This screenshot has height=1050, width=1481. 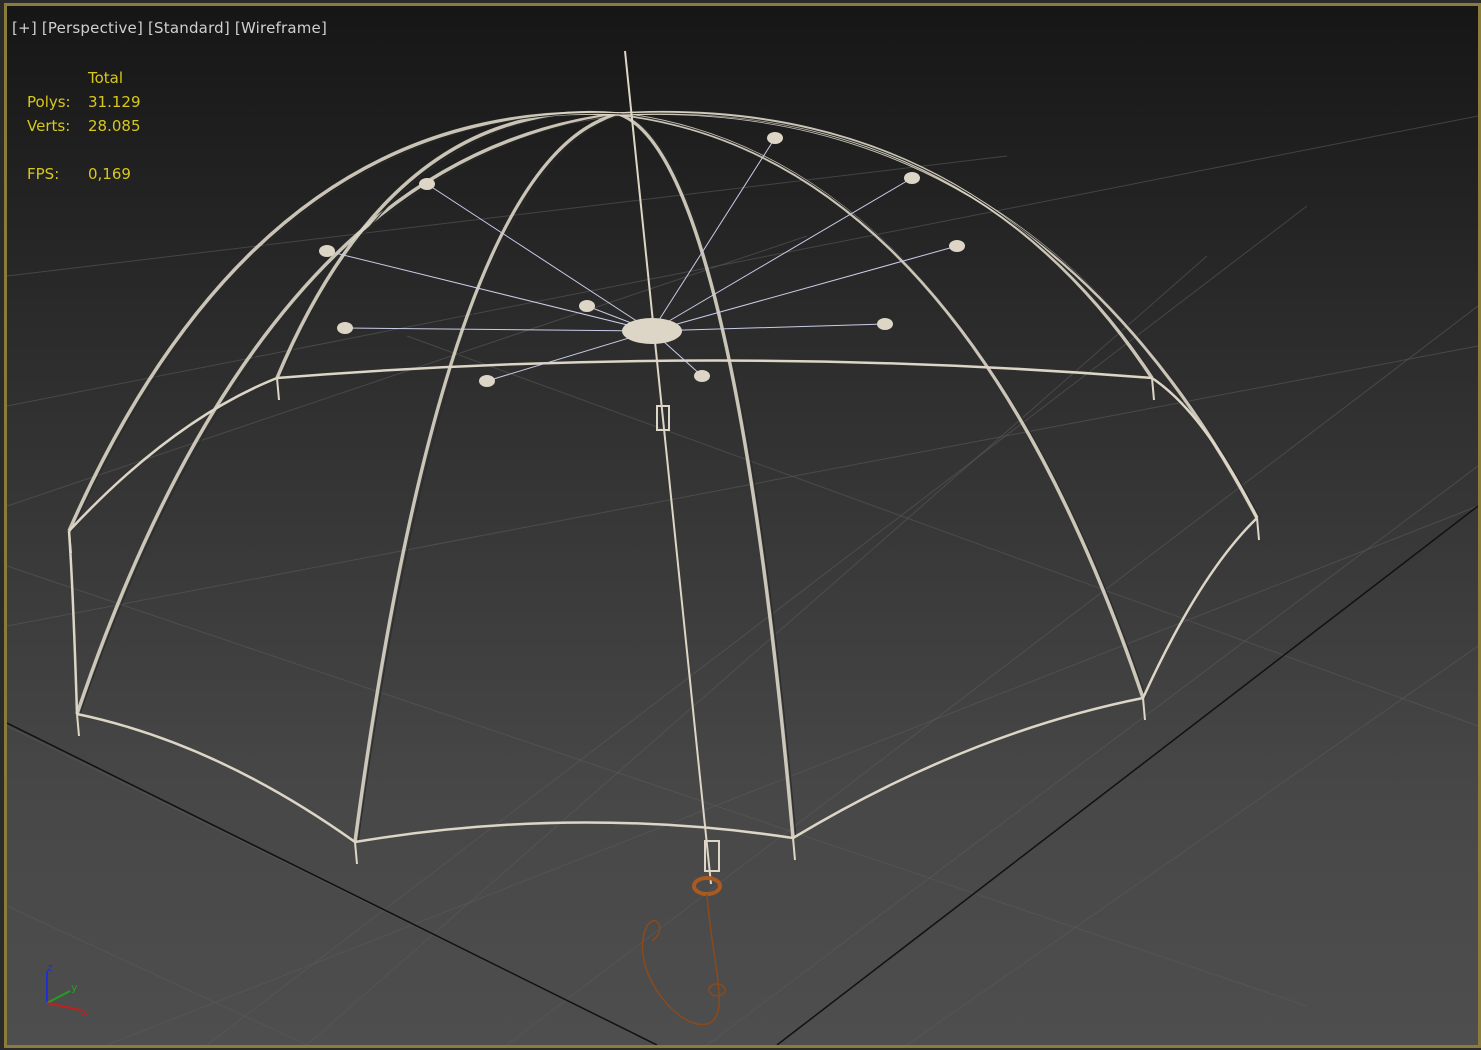 I want to click on axis-x-label: x, so click(x=84, y=1011).